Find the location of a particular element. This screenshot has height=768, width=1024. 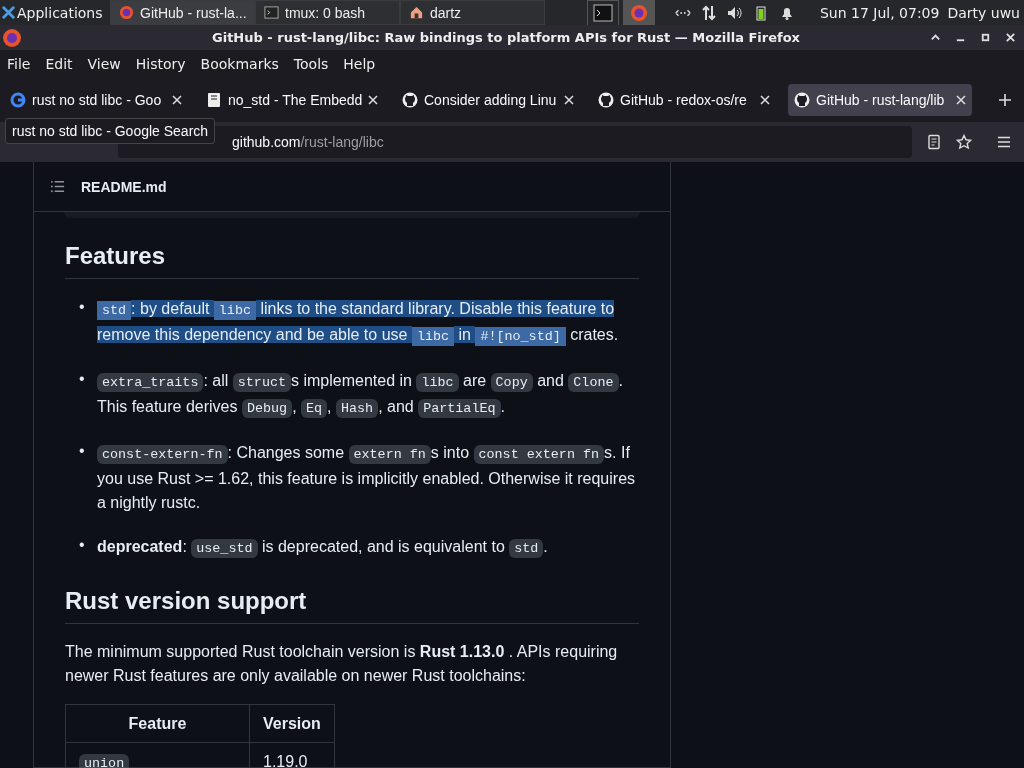

feature-item: deprecated: use_std is deprecated, and is equivalent to std . is located at coordinates (323, 548).